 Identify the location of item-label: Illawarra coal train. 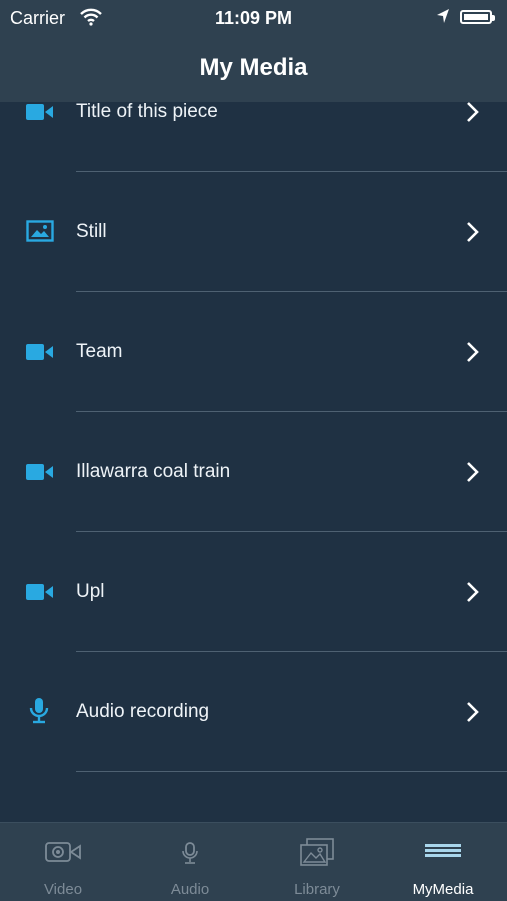
(153, 471).